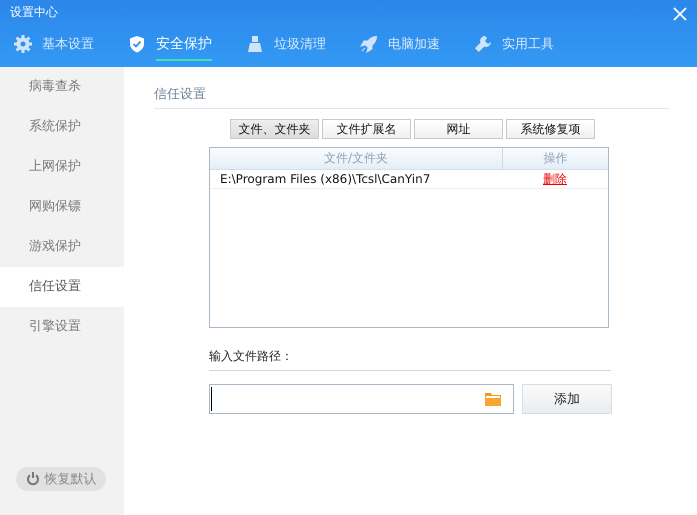 This screenshot has height=515, width=697. I want to click on column-header: 文件/文件夹, so click(356, 158).